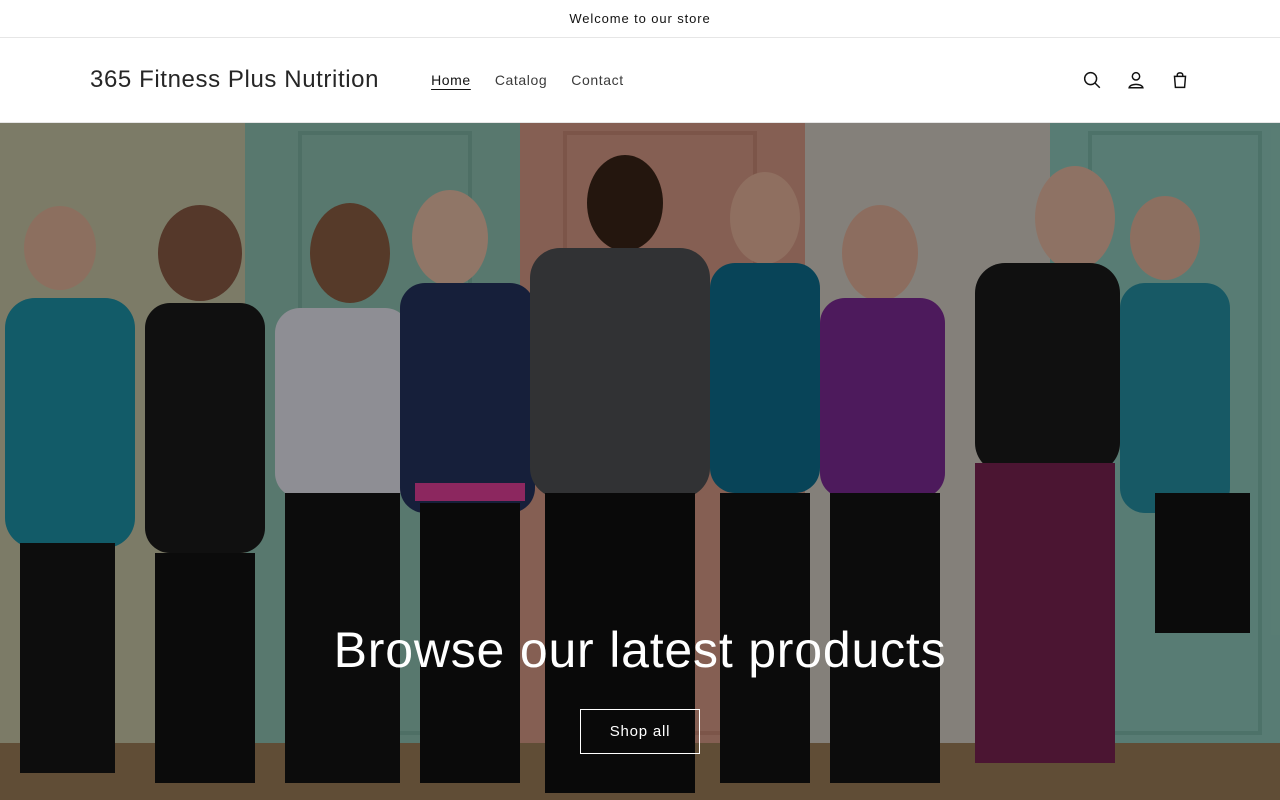 This screenshot has height=800, width=1280. Describe the element at coordinates (521, 80) in the screenshot. I see `nav-catalog: Catalog` at that location.